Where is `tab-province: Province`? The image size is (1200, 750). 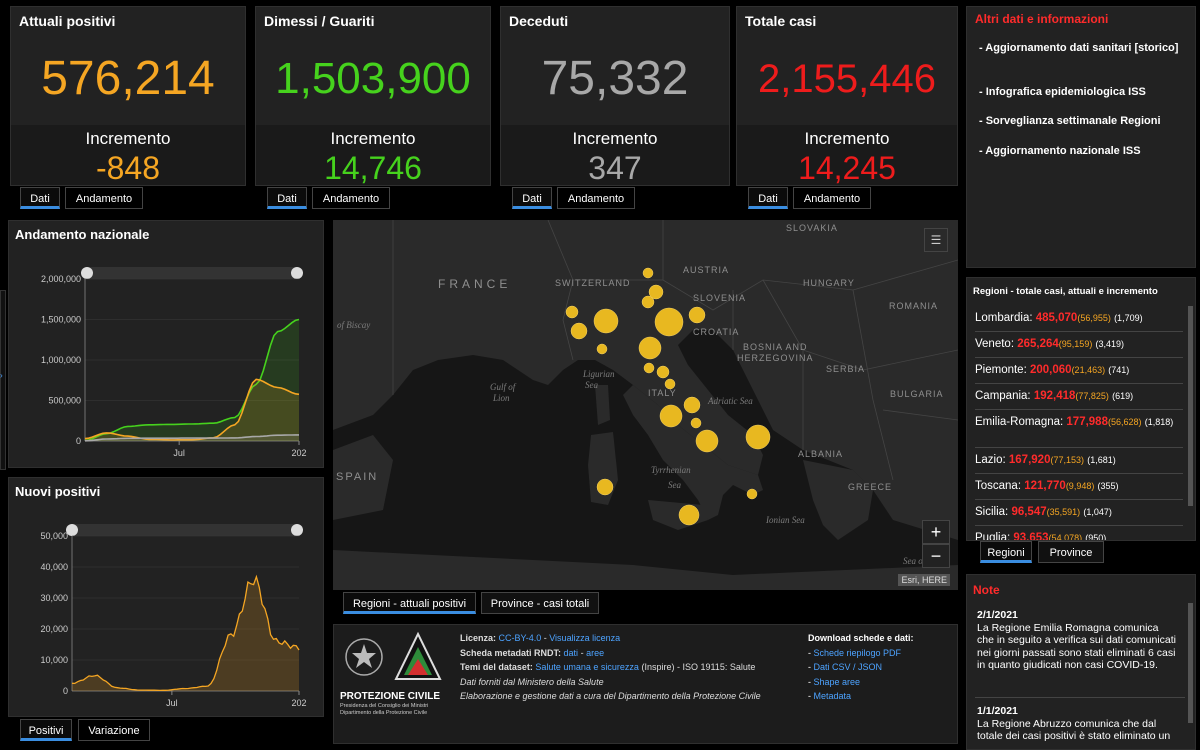
tab-province: Province is located at coordinates (1071, 552).